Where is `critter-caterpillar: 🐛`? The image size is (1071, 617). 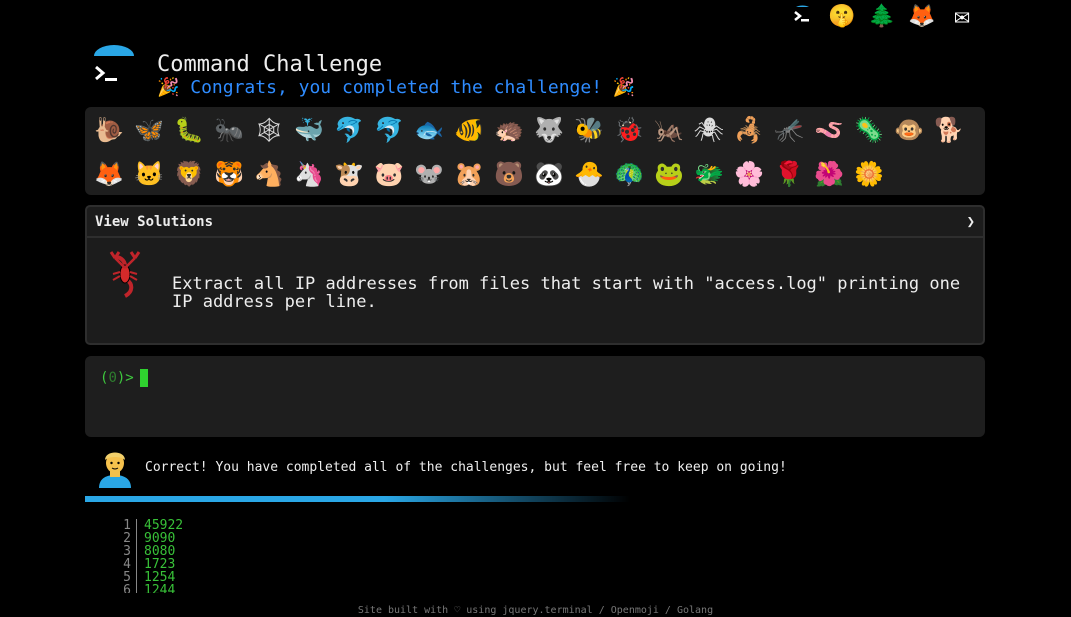 critter-caterpillar: 🐛 is located at coordinates (189, 130).